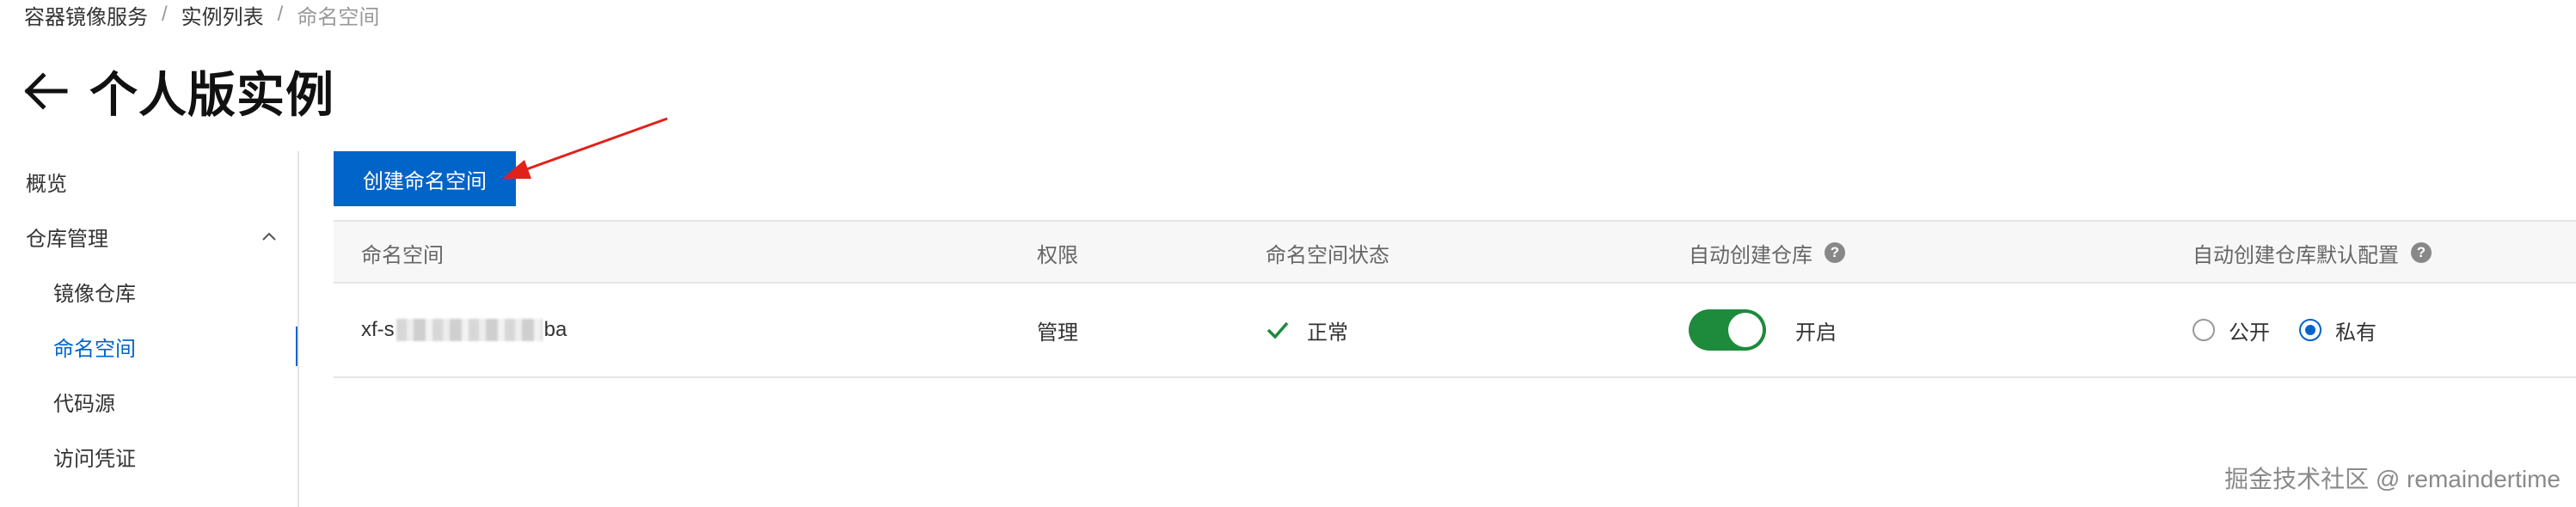 The width and height of the screenshot is (2576, 507). I want to click on sidebar-item-namespaces: 命名空间, so click(149, 346).